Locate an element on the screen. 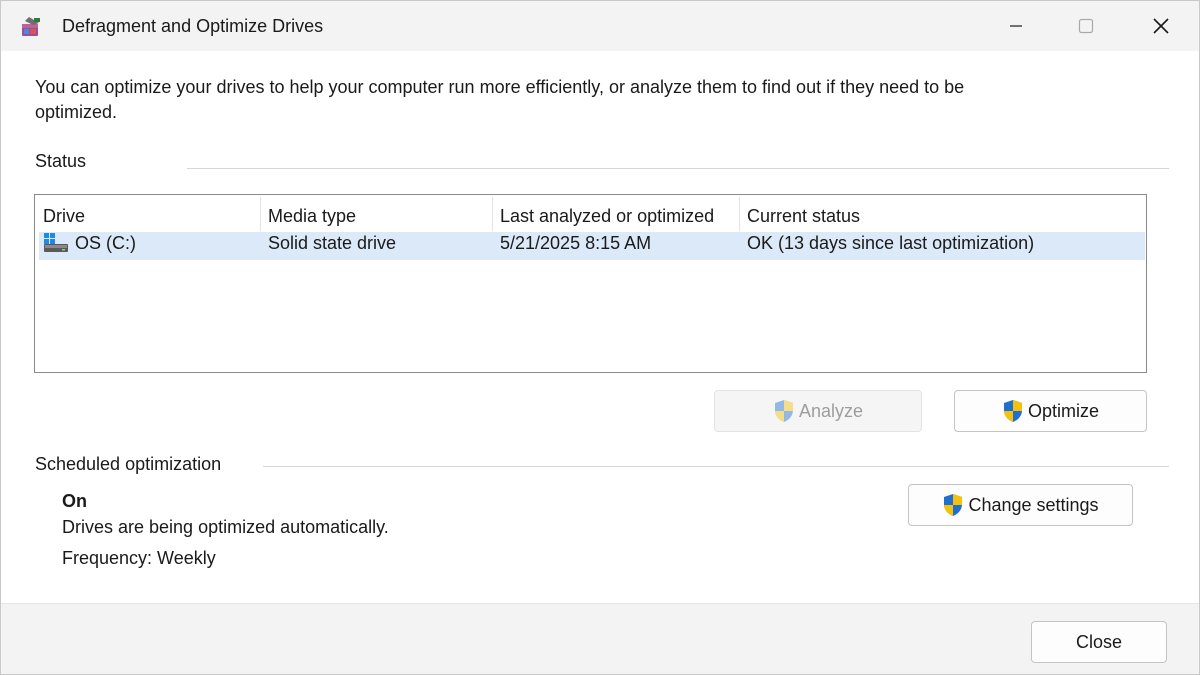 Image resolution: width=1200 pixels, height=675 pixels. drive-media-type: Solid state drive is located at coordinates (332, 243).